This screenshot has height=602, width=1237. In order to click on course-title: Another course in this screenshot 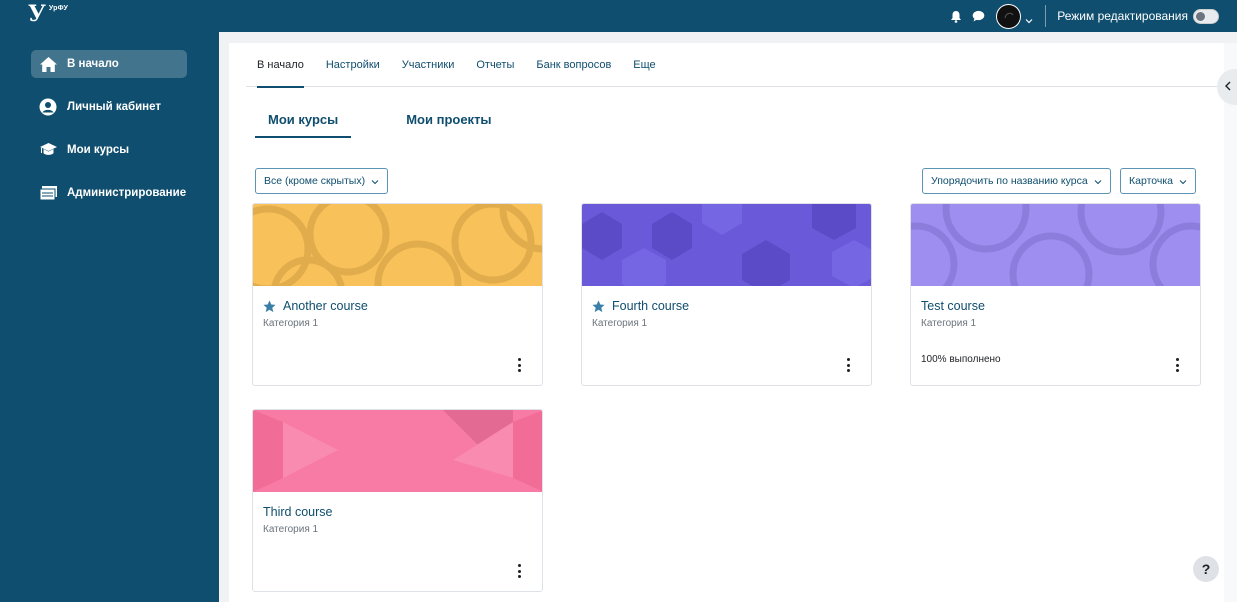, I will do `click(325, 306)`.